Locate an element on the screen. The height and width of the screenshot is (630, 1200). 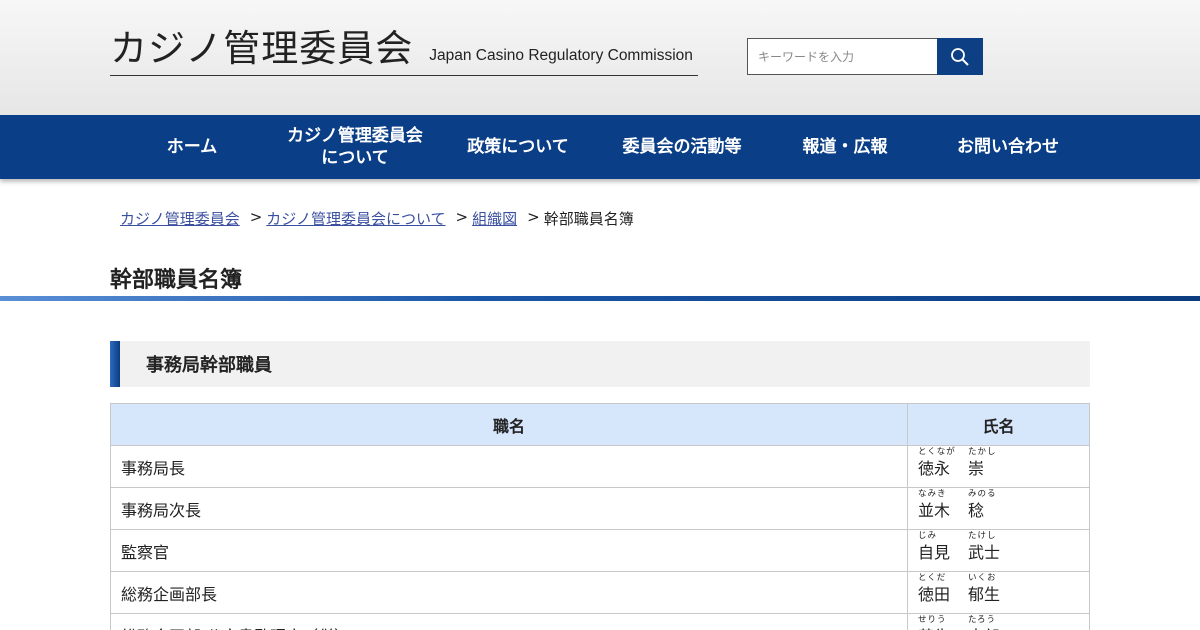
nav-item-activities: 委員会の活動等 is located at coordinates (682, 147).